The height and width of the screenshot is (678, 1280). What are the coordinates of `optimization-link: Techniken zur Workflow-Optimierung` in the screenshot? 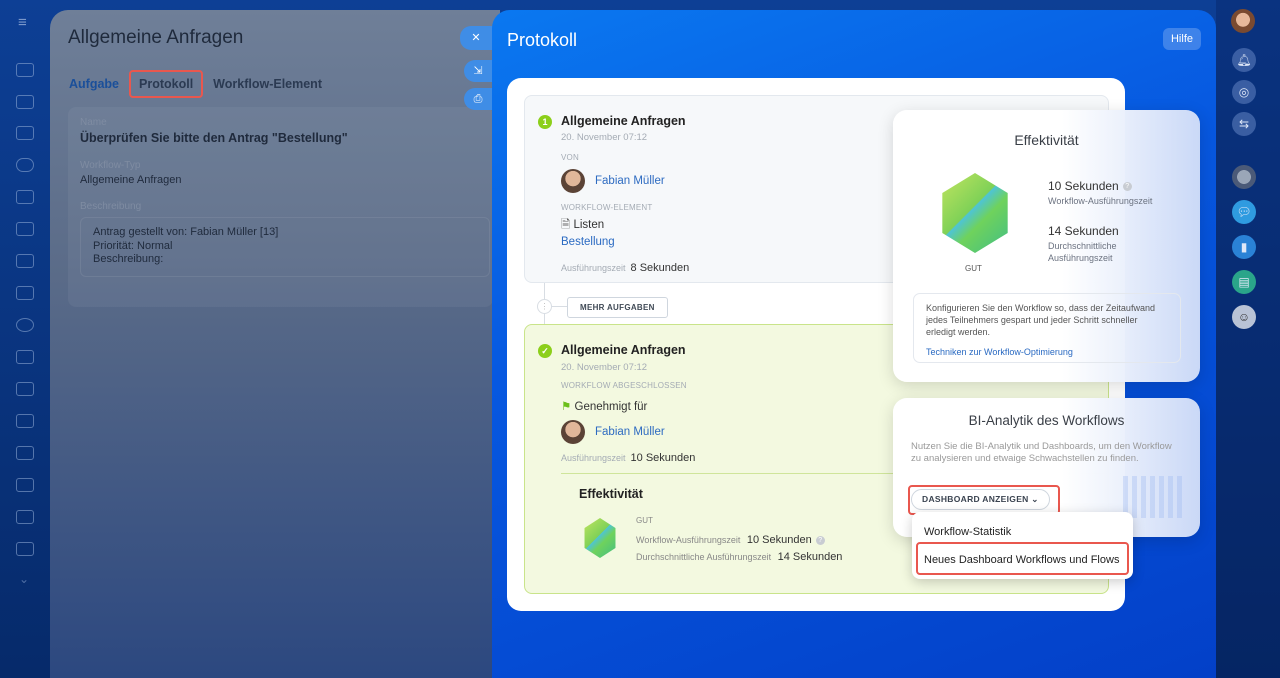 It's located at (1047, 352).